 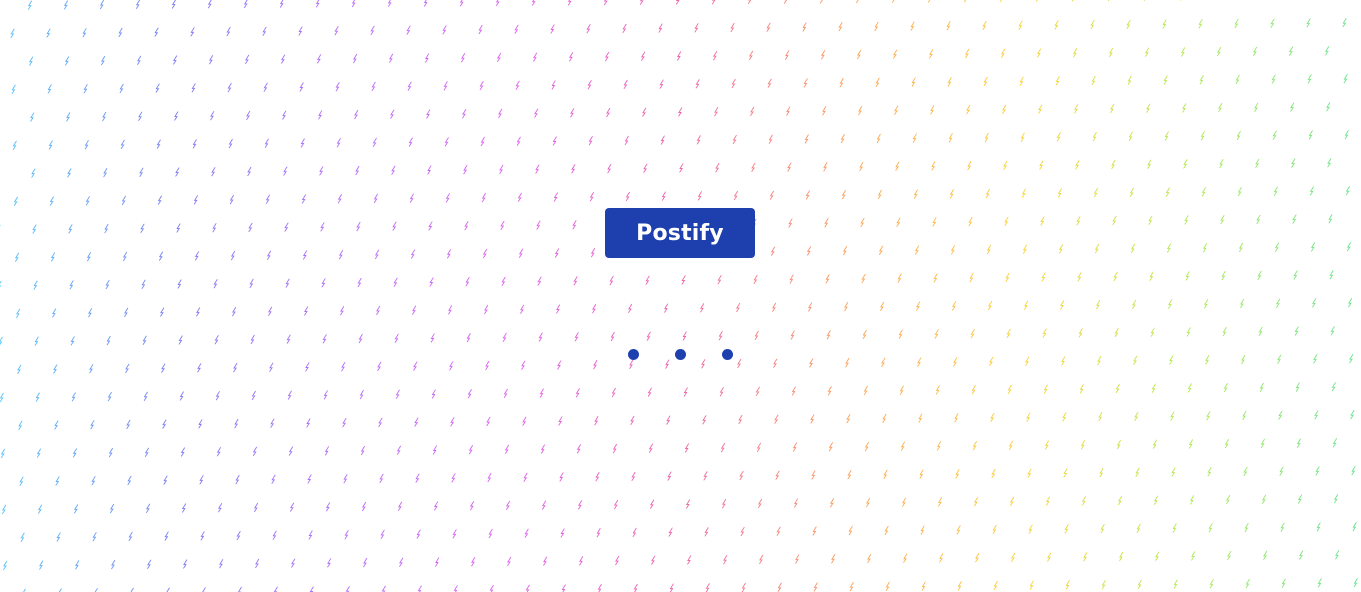 What do you see at coordinates (633, 354) in the screenshot?
I see `loading-dot` at bounding box center [633, 354].